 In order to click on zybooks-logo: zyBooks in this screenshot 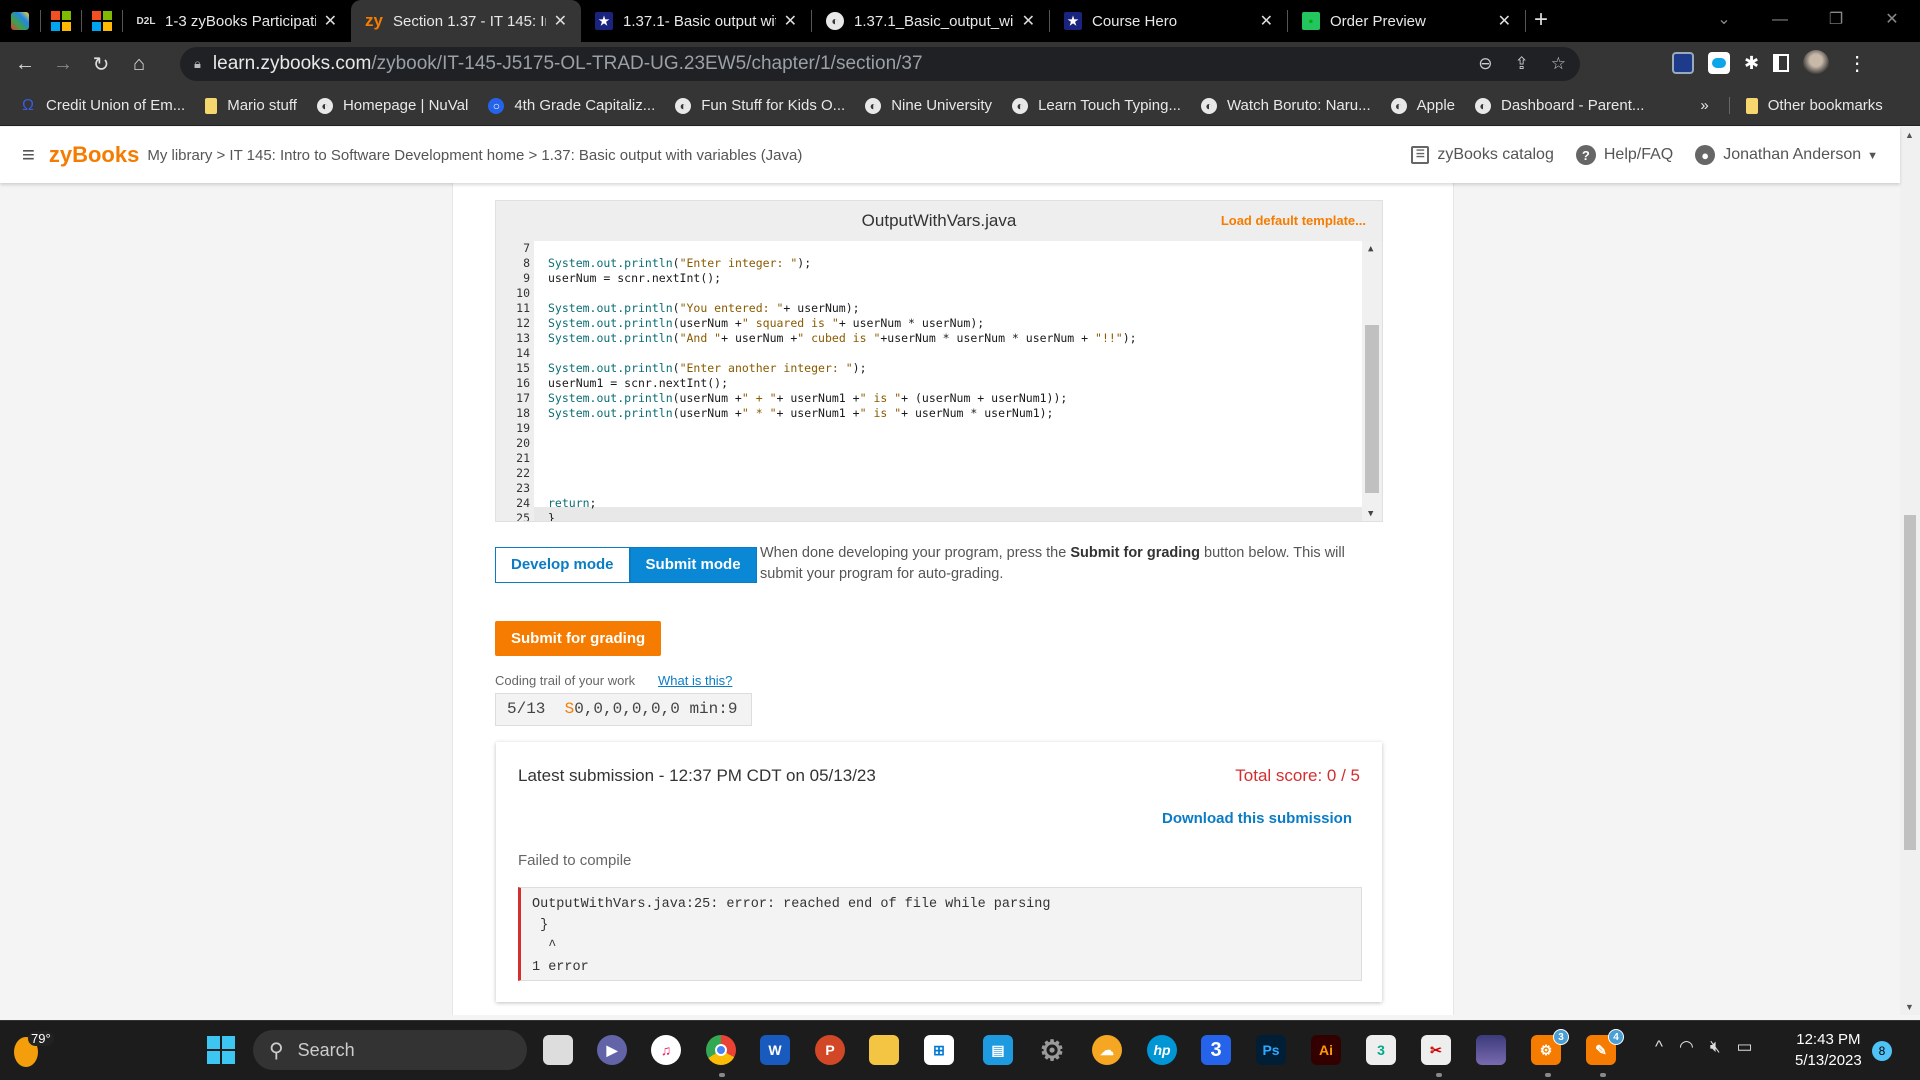, I will do `click(94, 155)`.